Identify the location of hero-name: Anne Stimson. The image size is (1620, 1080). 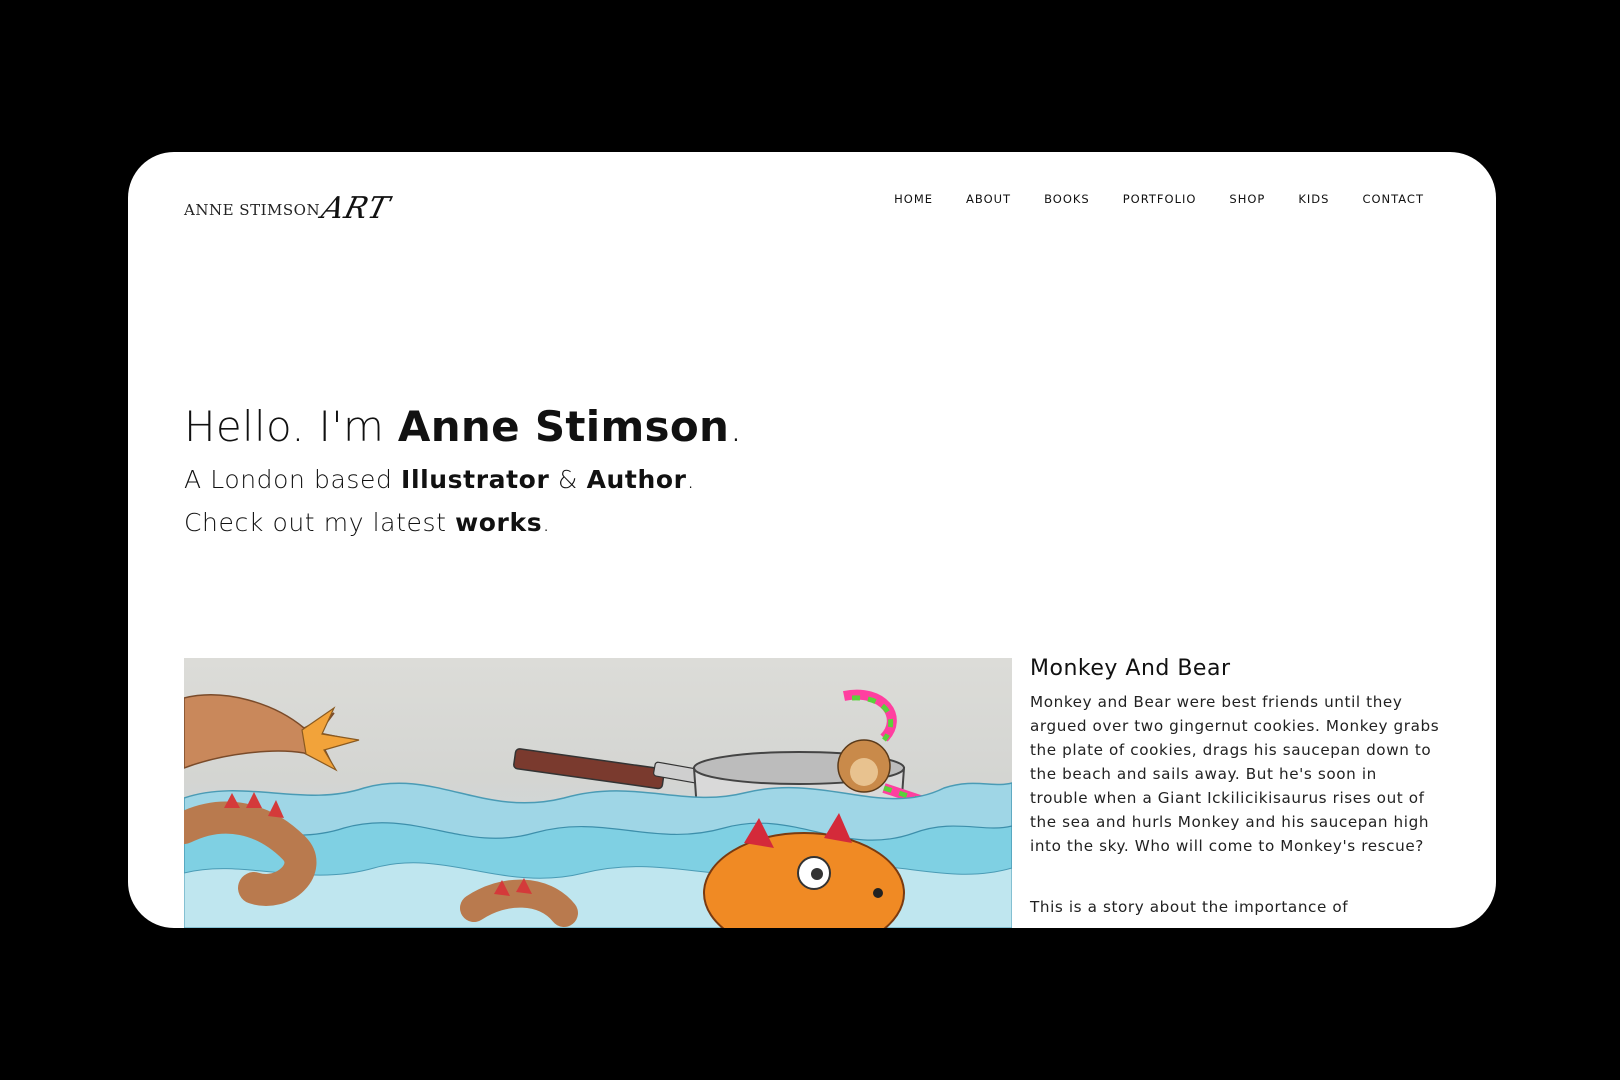
(563, 426).